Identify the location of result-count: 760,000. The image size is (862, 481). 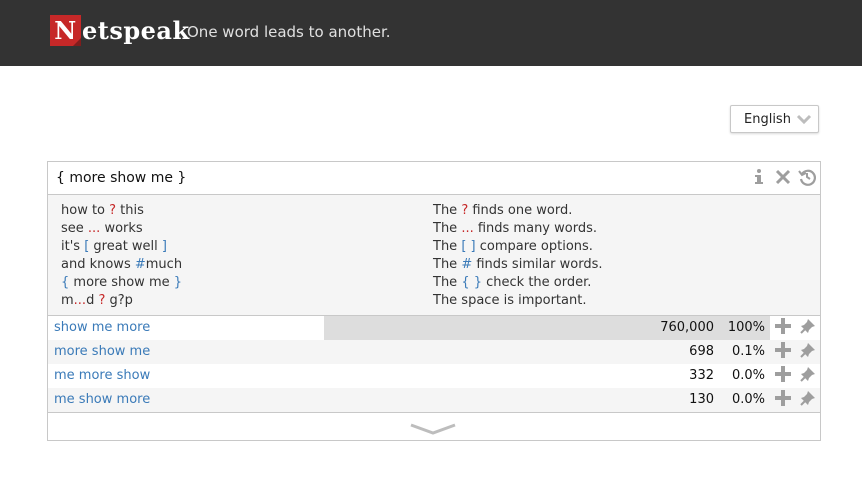
(687, 327).